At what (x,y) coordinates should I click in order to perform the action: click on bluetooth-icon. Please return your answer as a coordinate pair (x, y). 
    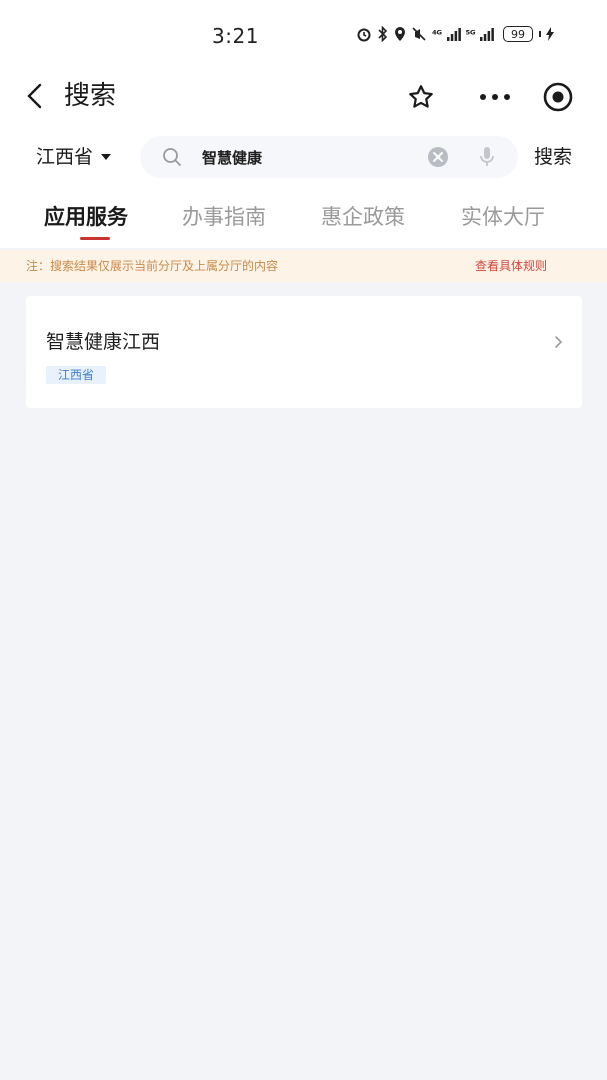
    Looking at the image, I should click on (383, 34).